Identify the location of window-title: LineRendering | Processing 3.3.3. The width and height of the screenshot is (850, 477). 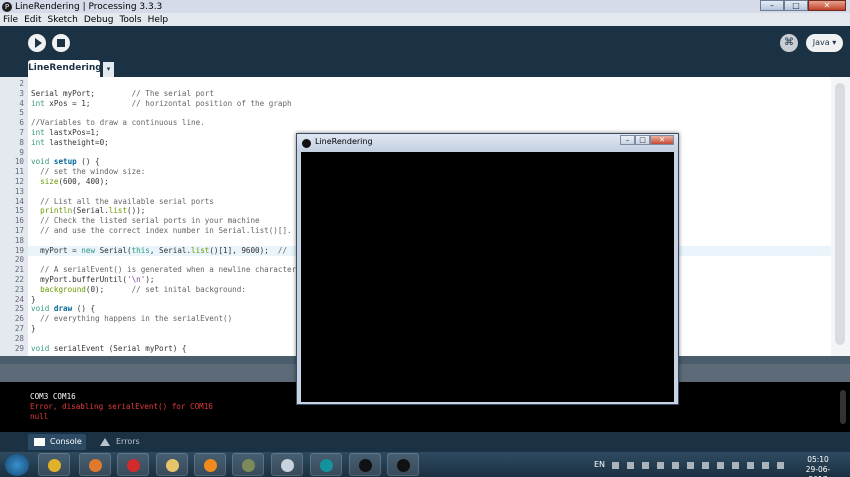
(89, 6).